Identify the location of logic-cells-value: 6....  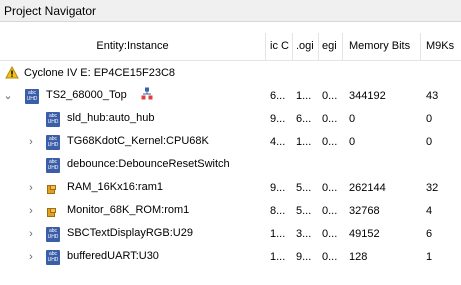
(278, 96).